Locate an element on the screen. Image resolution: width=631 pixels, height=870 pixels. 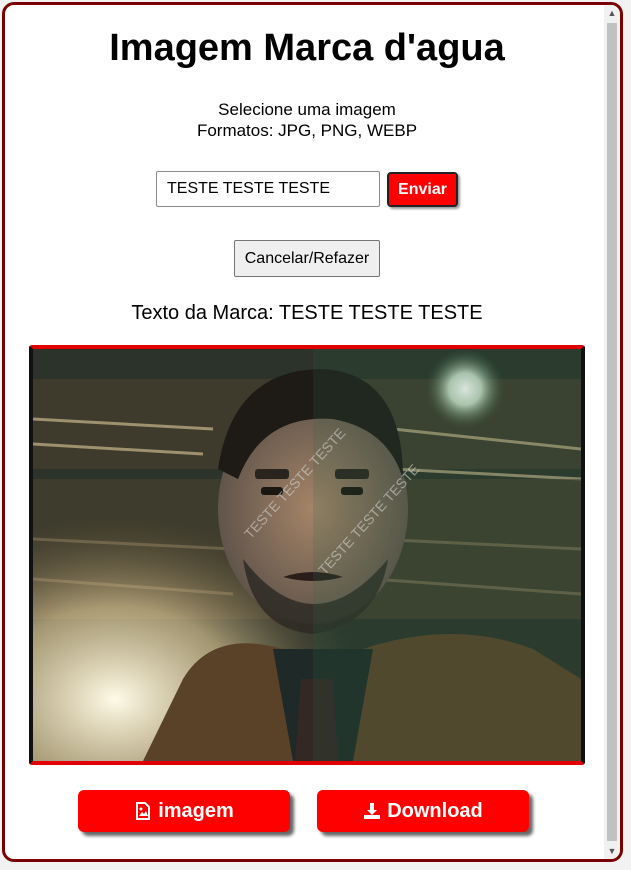
cancel-redo-button: Cancelar/Refazer is located at coordinates (307, 258).